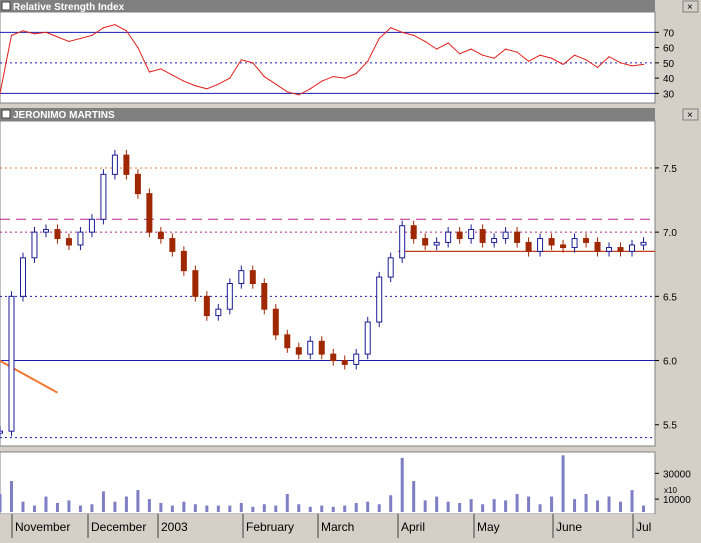 The width and height of the screenshot is (701, 543). I want to click on volume-plot-area, so click(328, 483).